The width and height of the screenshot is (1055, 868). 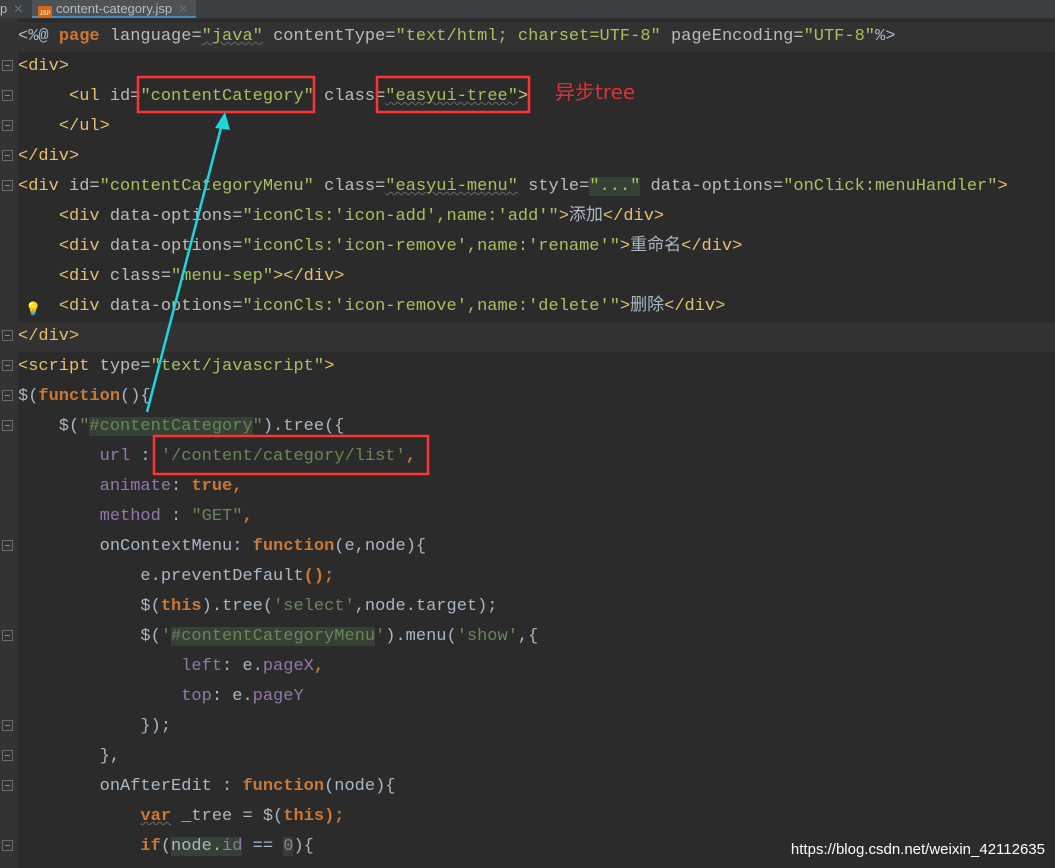 I want to click on code-token: method, so click(x=130, y=516).